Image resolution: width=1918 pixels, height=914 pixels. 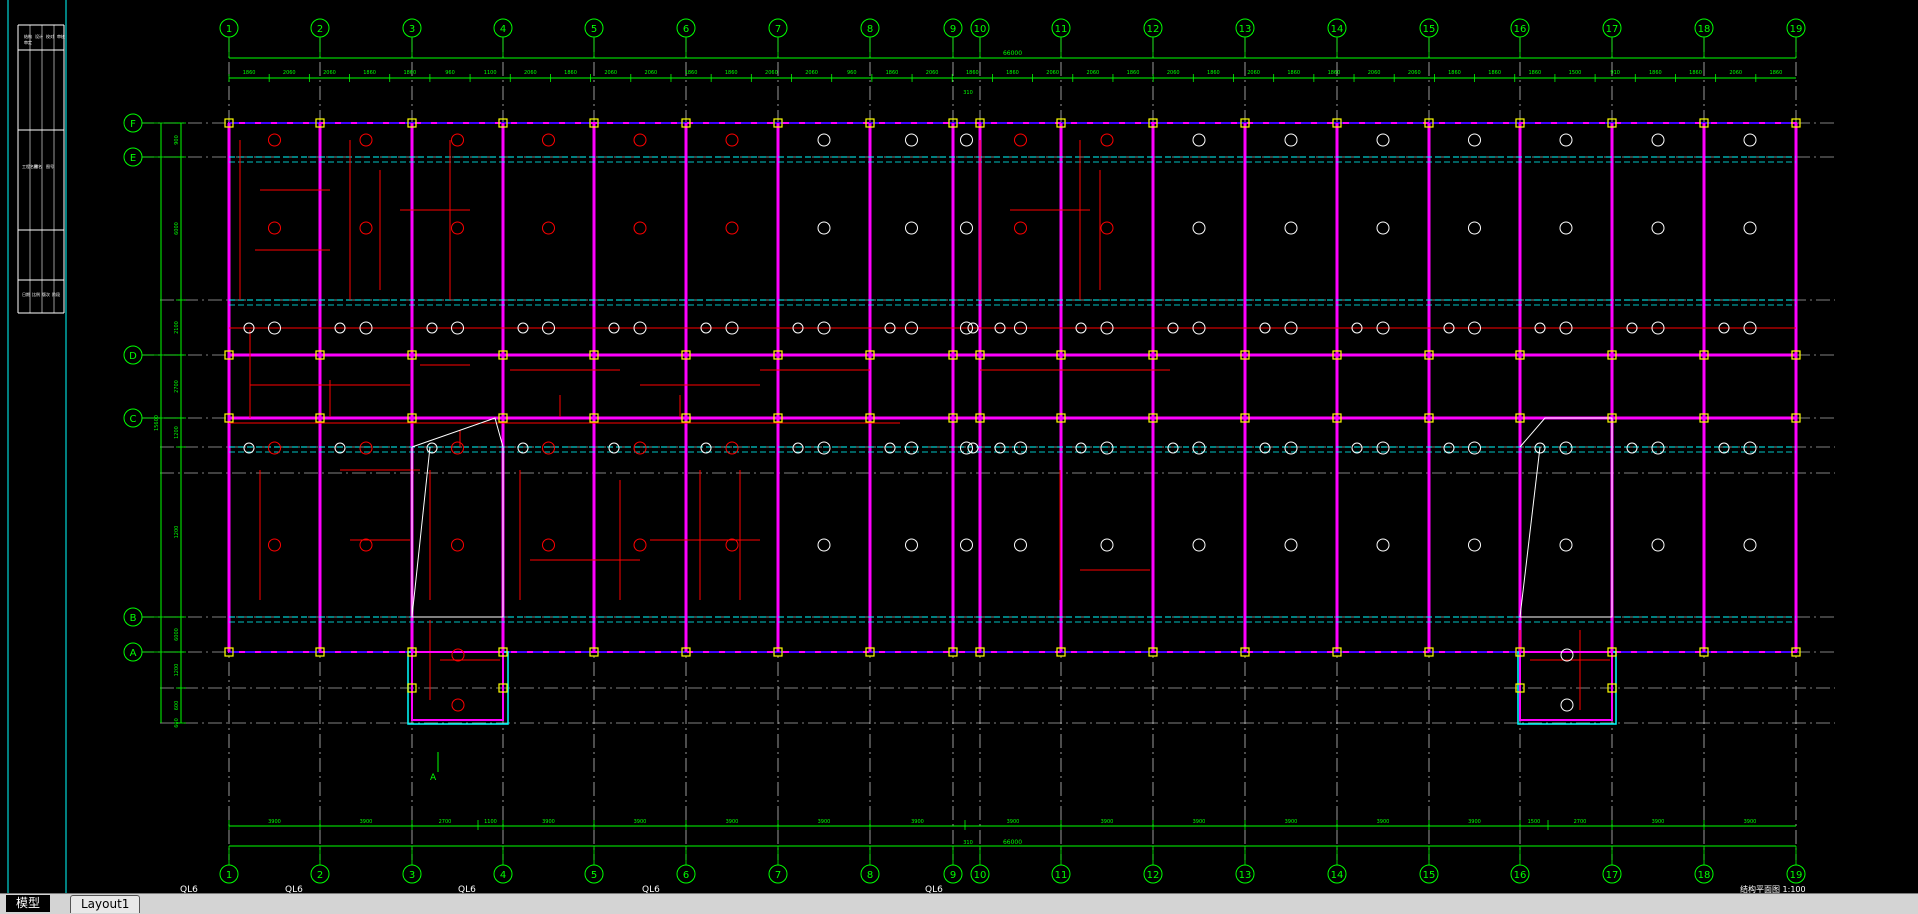 What do you see at coordinates (105, 904) in the screenshot?
I see `tab-layout1: Layout1` at bounding box center [105, 904].